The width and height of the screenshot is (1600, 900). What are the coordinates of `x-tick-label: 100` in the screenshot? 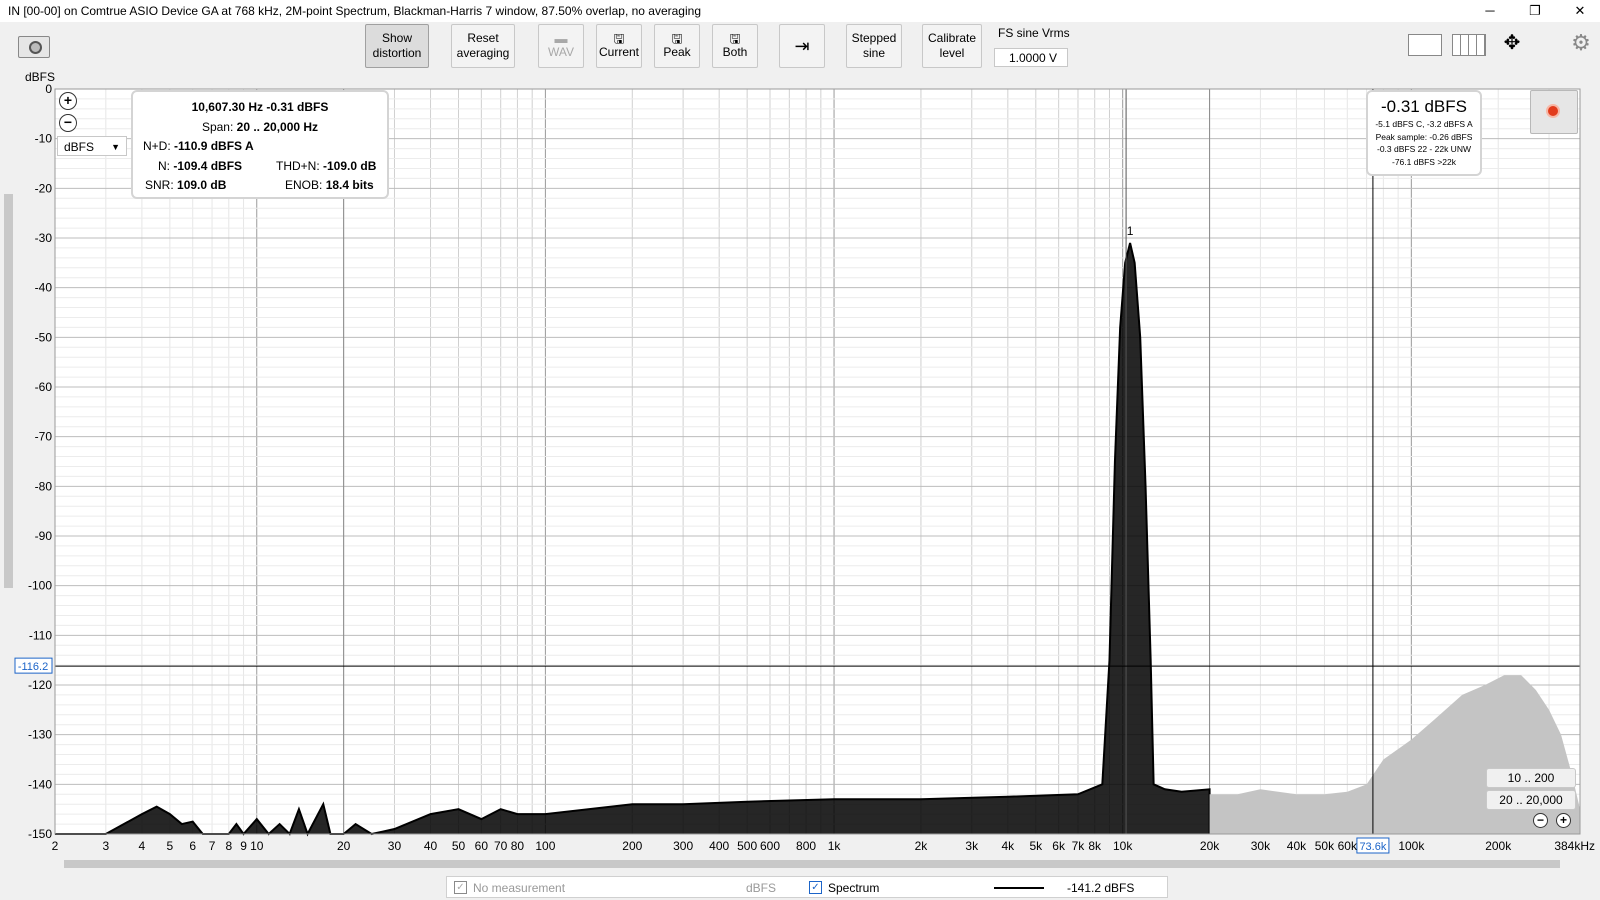 It's located at (545, 846).